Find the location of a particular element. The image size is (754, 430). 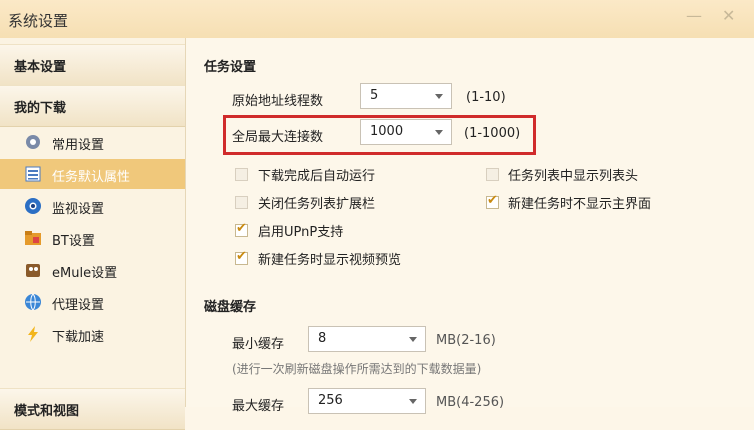

globe-icon is located at coordinates (33, 302).